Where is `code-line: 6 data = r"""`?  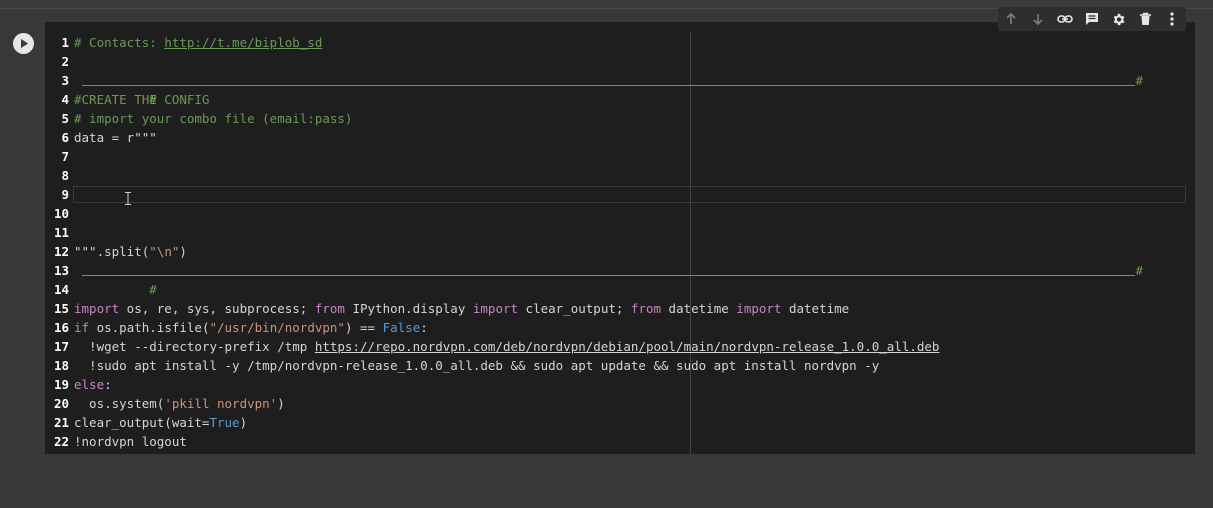 code-line: 6 data = r""" is located at coordinates (620, 137).